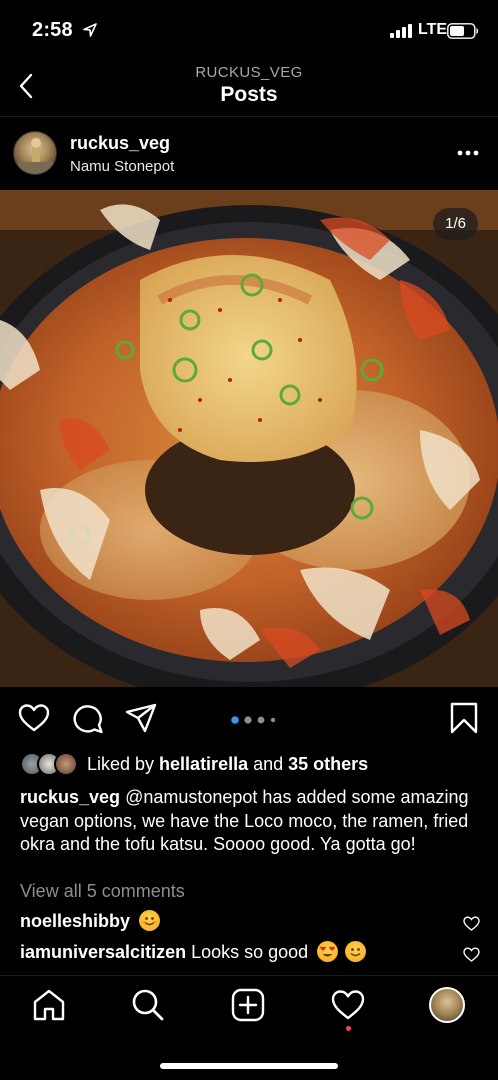  What do you see at coordinates (49, 1005) in the screenshot?
I see `home-icon` at bounding box center [49, 1005].